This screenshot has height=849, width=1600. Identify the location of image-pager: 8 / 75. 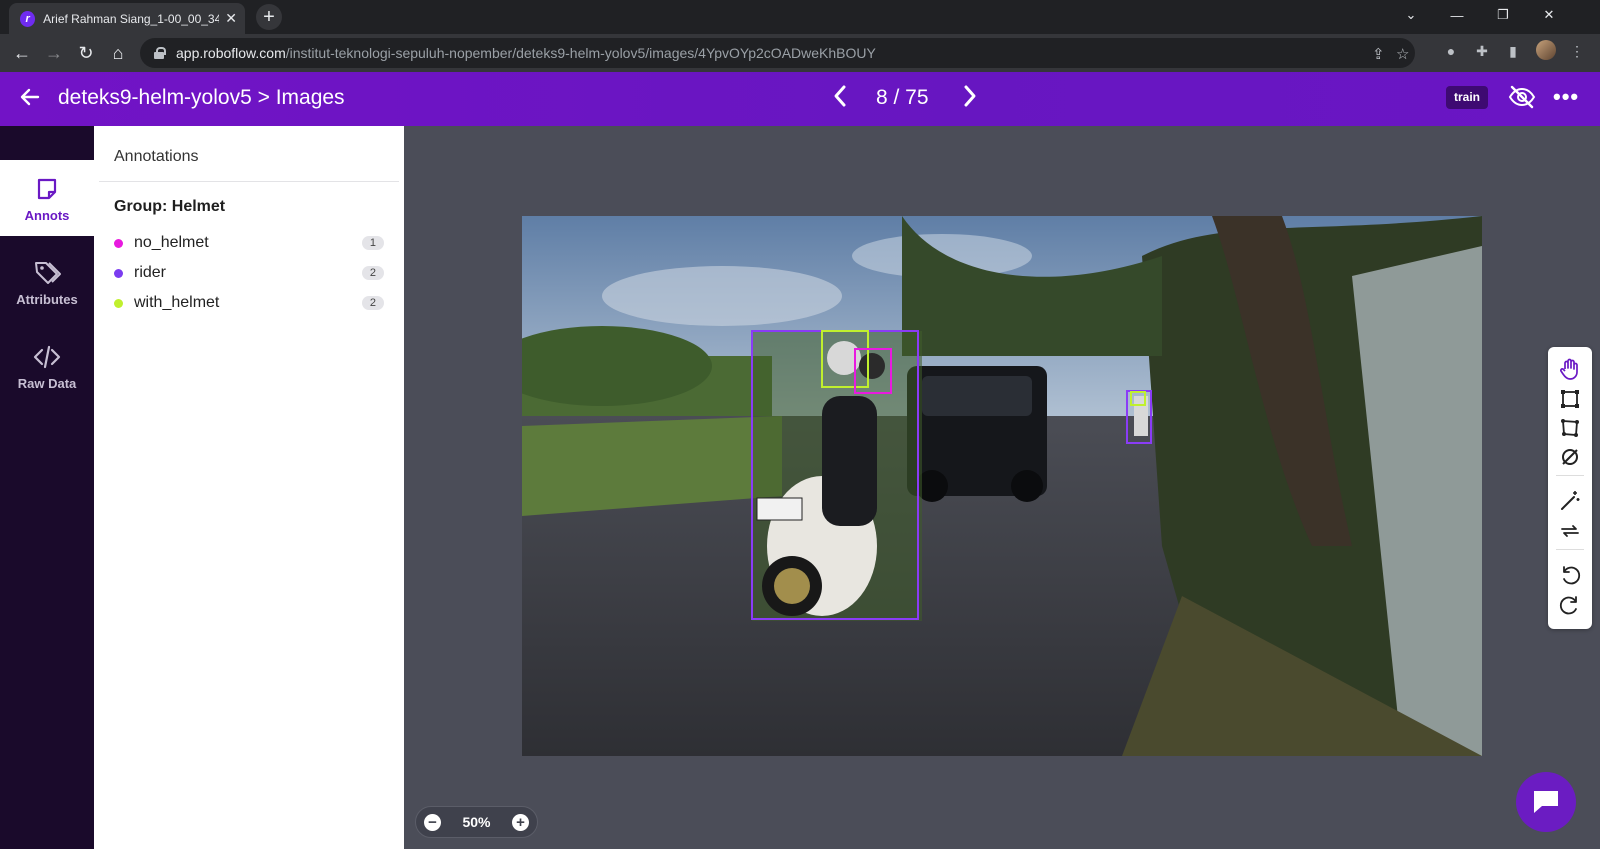
(902, 97).